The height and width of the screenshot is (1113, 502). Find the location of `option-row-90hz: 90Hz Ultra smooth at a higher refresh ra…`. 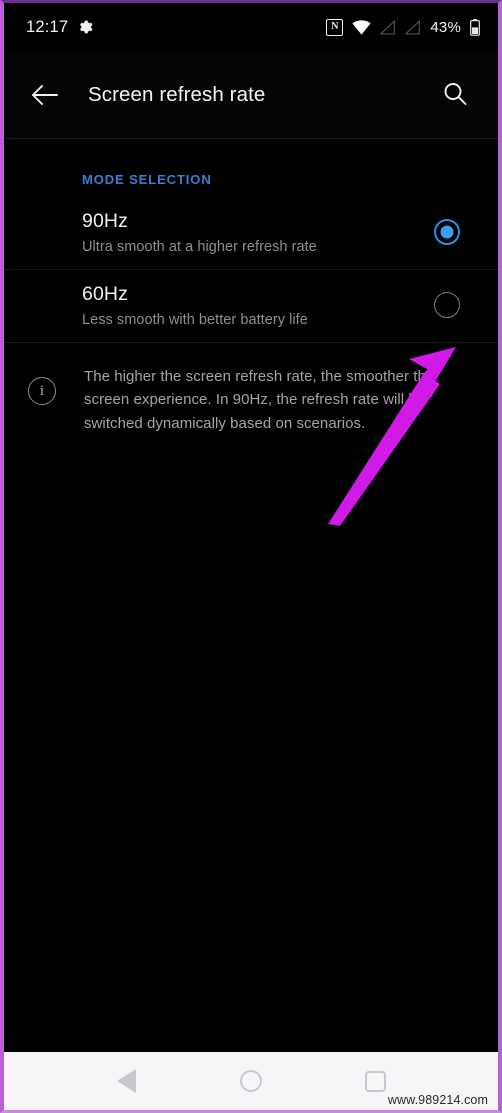

option-row-90hz: 90Hz Ultra smooth at a higher refresh ra… is located at coordinates (251, 233).